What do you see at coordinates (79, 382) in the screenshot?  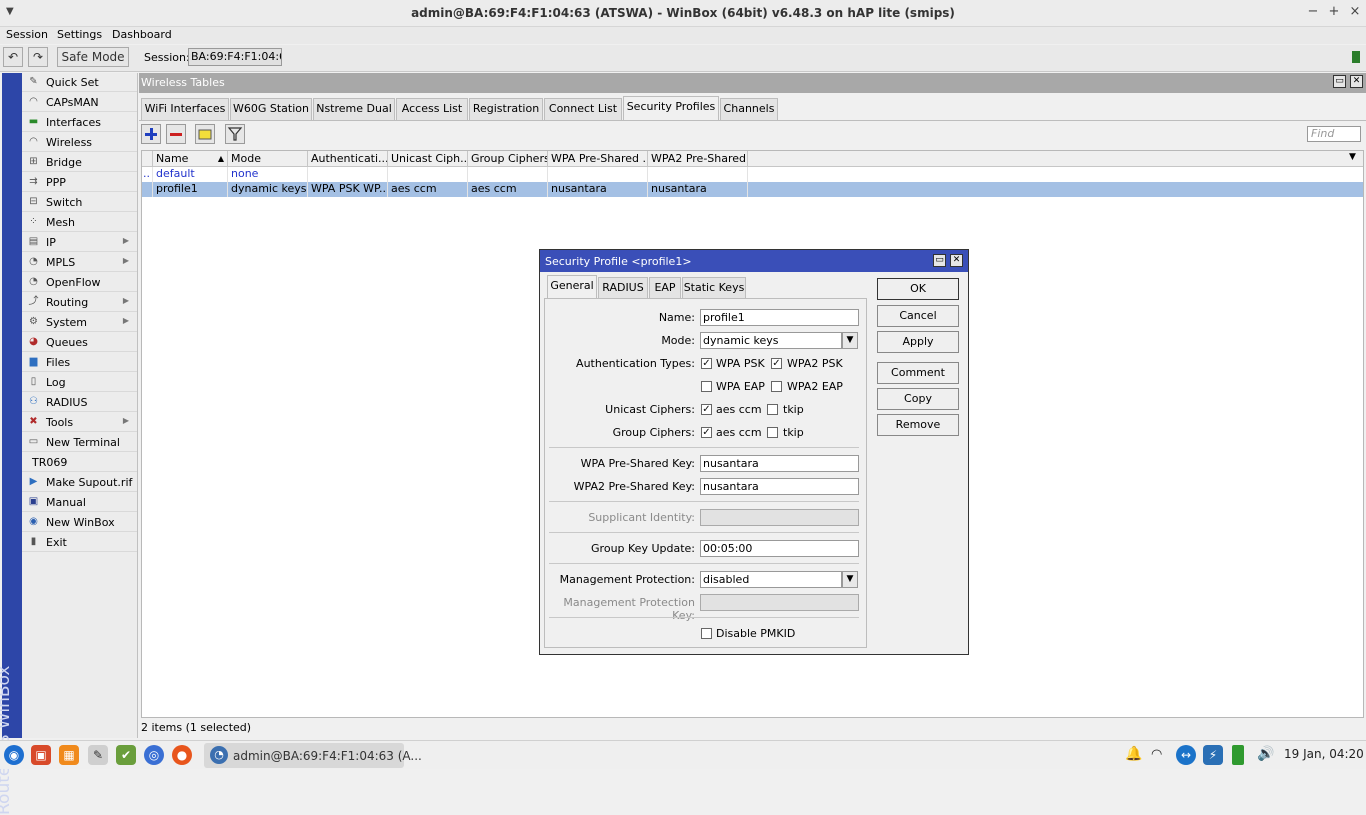 I see `sidebar-item-log: ▯ Log` at bounding box center [79, 382].